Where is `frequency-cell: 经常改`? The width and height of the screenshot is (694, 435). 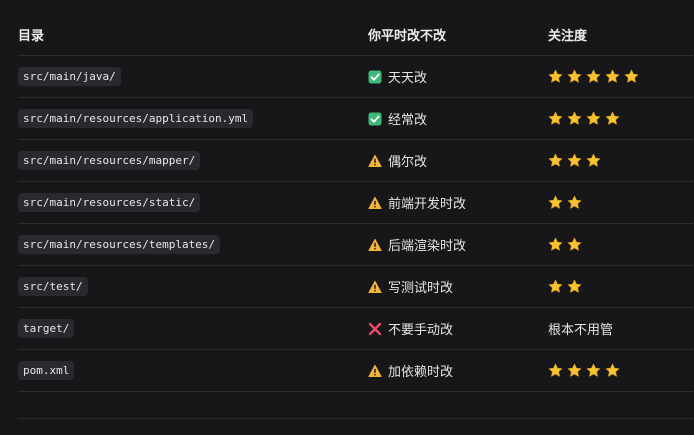 frequency-cell: 经常改 is located at coordinates (397, 118).